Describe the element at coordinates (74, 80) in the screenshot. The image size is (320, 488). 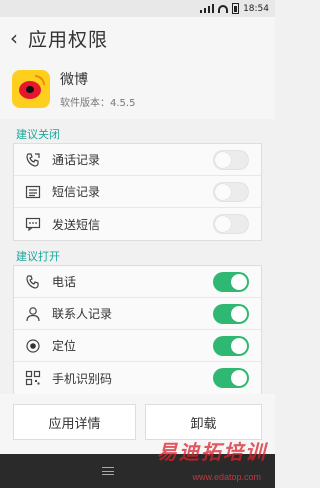
I see `app-name: 微博` at that location.